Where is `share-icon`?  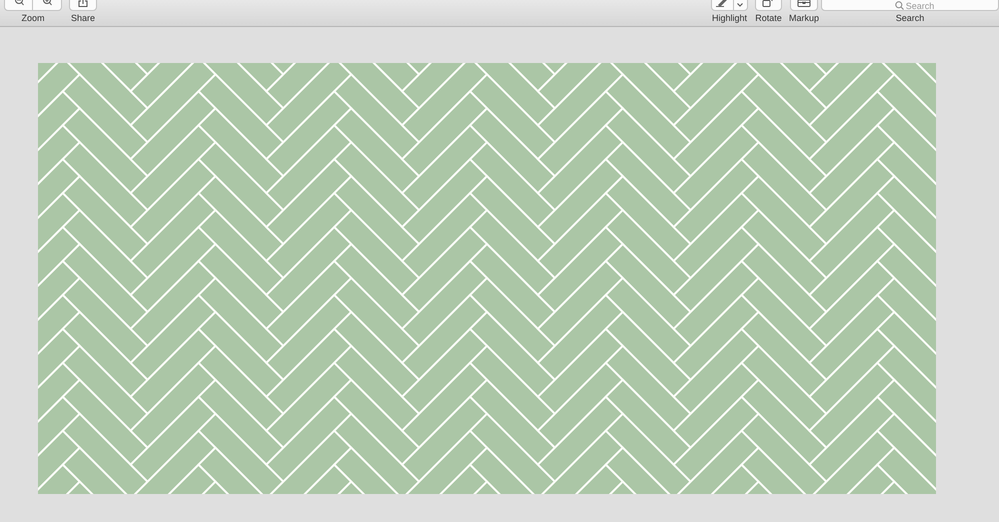
share-icon is located at coordinates (83, 3).